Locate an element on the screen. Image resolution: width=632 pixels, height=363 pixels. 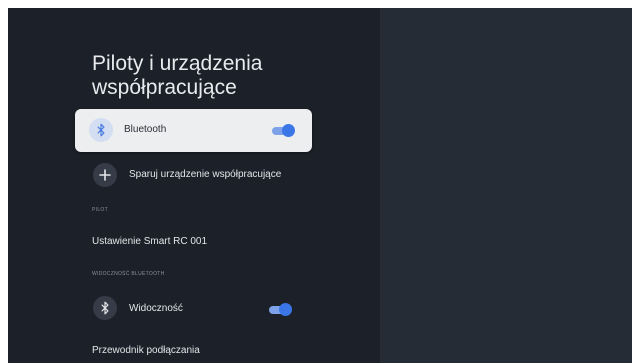
pair-device-row: Sparuj urządzenie współpracujące is located at coordinates (193, 175).